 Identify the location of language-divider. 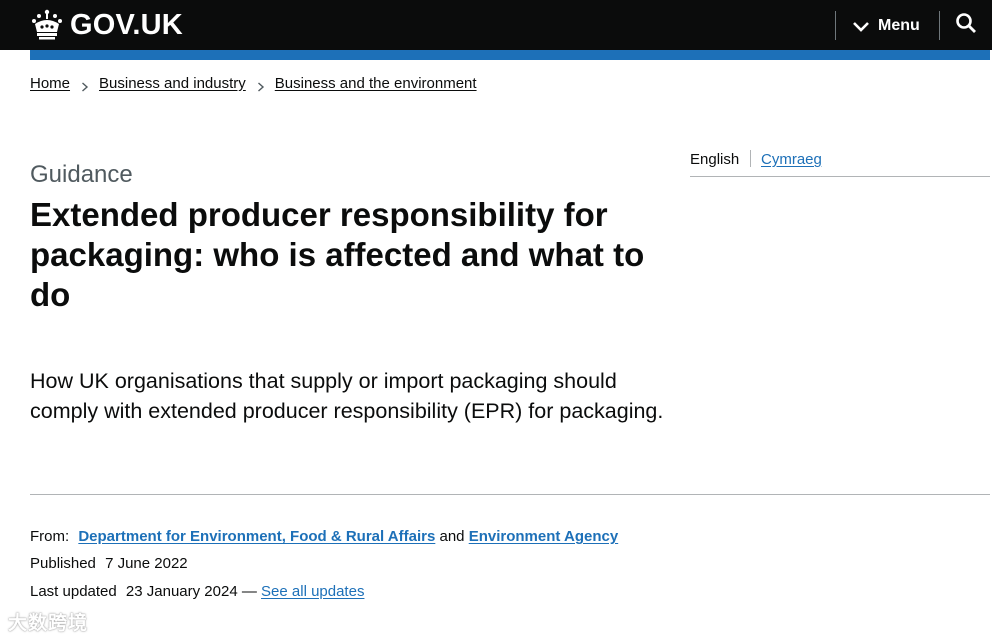
(750, 158).